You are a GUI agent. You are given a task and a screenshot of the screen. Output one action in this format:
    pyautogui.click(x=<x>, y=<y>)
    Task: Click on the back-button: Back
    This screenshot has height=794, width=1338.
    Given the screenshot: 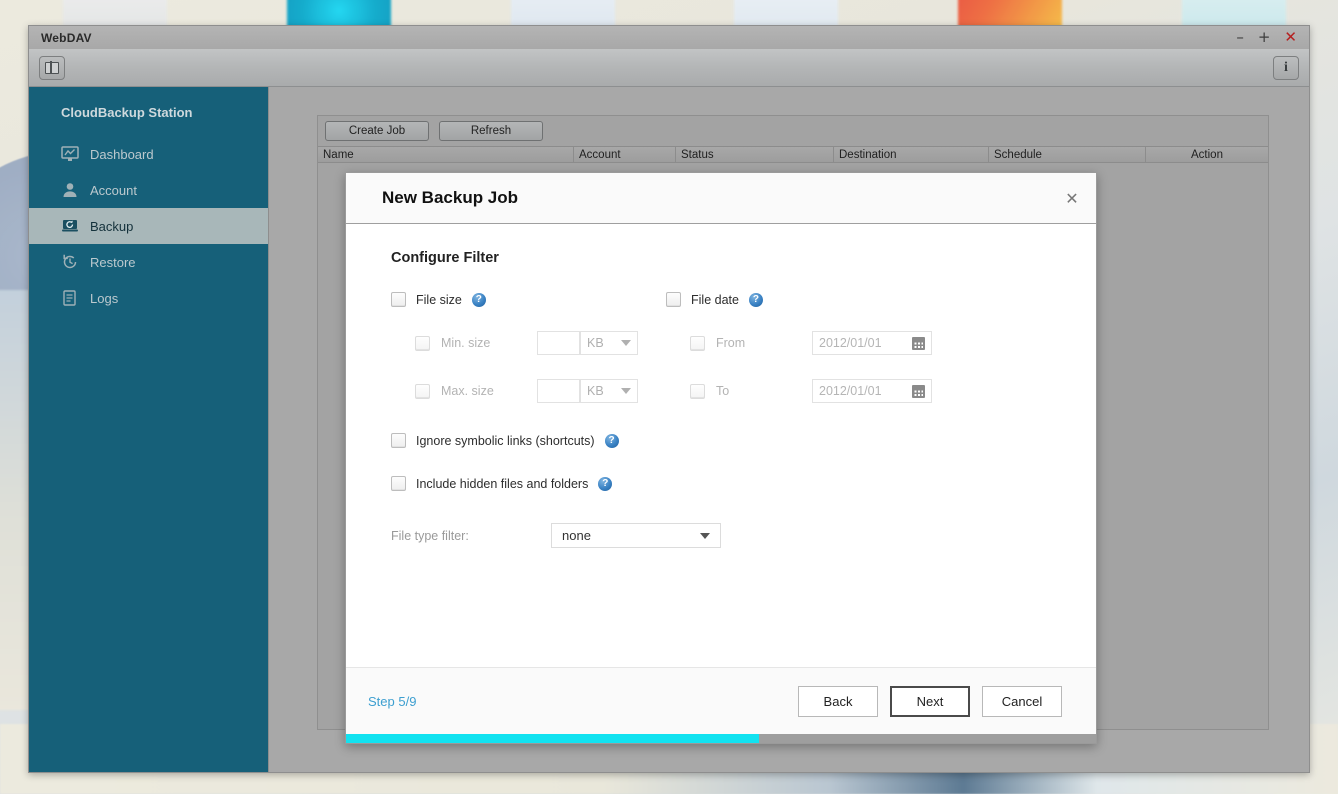 What is the action you would take?
    pyautogui.click(x=838, y=701)
    